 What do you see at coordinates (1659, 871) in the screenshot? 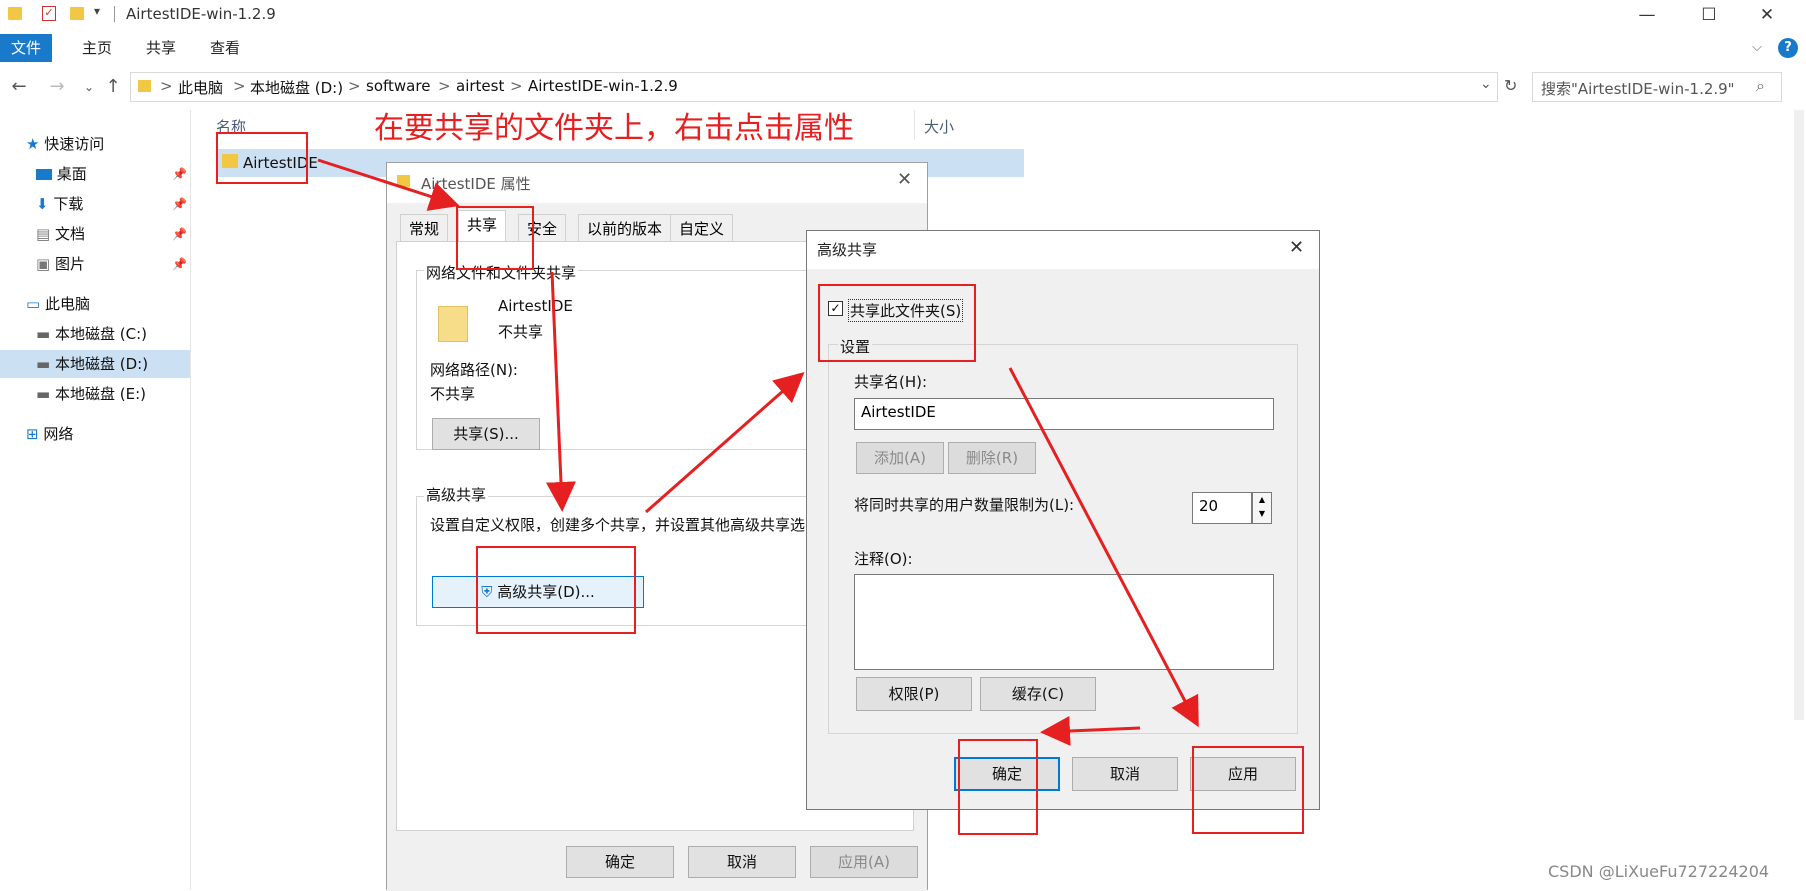
I see `watermark: CSDN @LiXueFu727224204` at bounding box center [1659, 871].